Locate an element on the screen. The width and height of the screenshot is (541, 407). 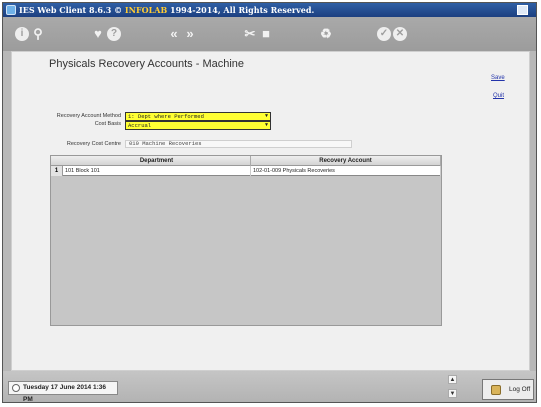
scroll-down-button: ▼ is located at coordinates (452, 393).